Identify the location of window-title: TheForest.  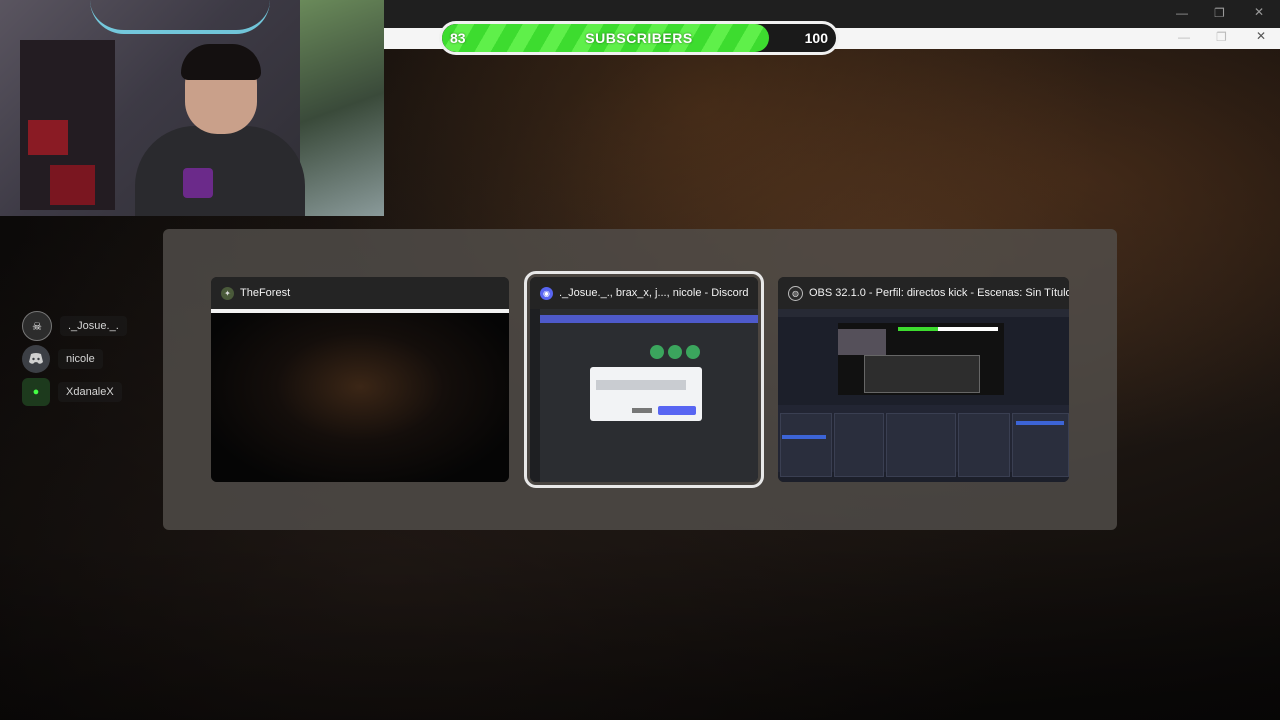
(265, 293).